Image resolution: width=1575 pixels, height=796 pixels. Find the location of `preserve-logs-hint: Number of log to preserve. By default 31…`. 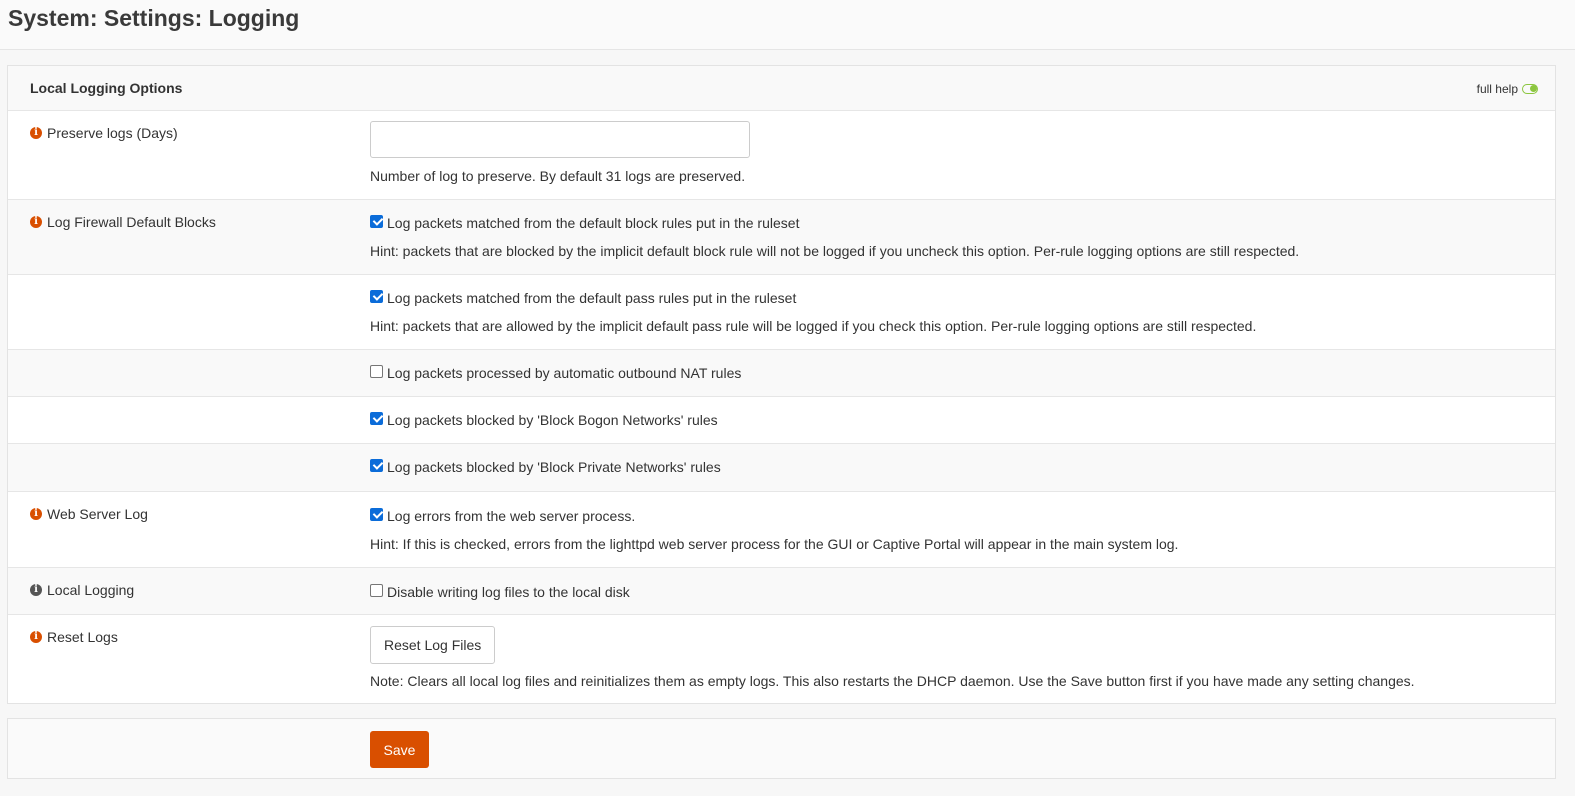

preserve-logs-hint: Number of log to preserve. By default 31… is located at coordinates (558, 176).